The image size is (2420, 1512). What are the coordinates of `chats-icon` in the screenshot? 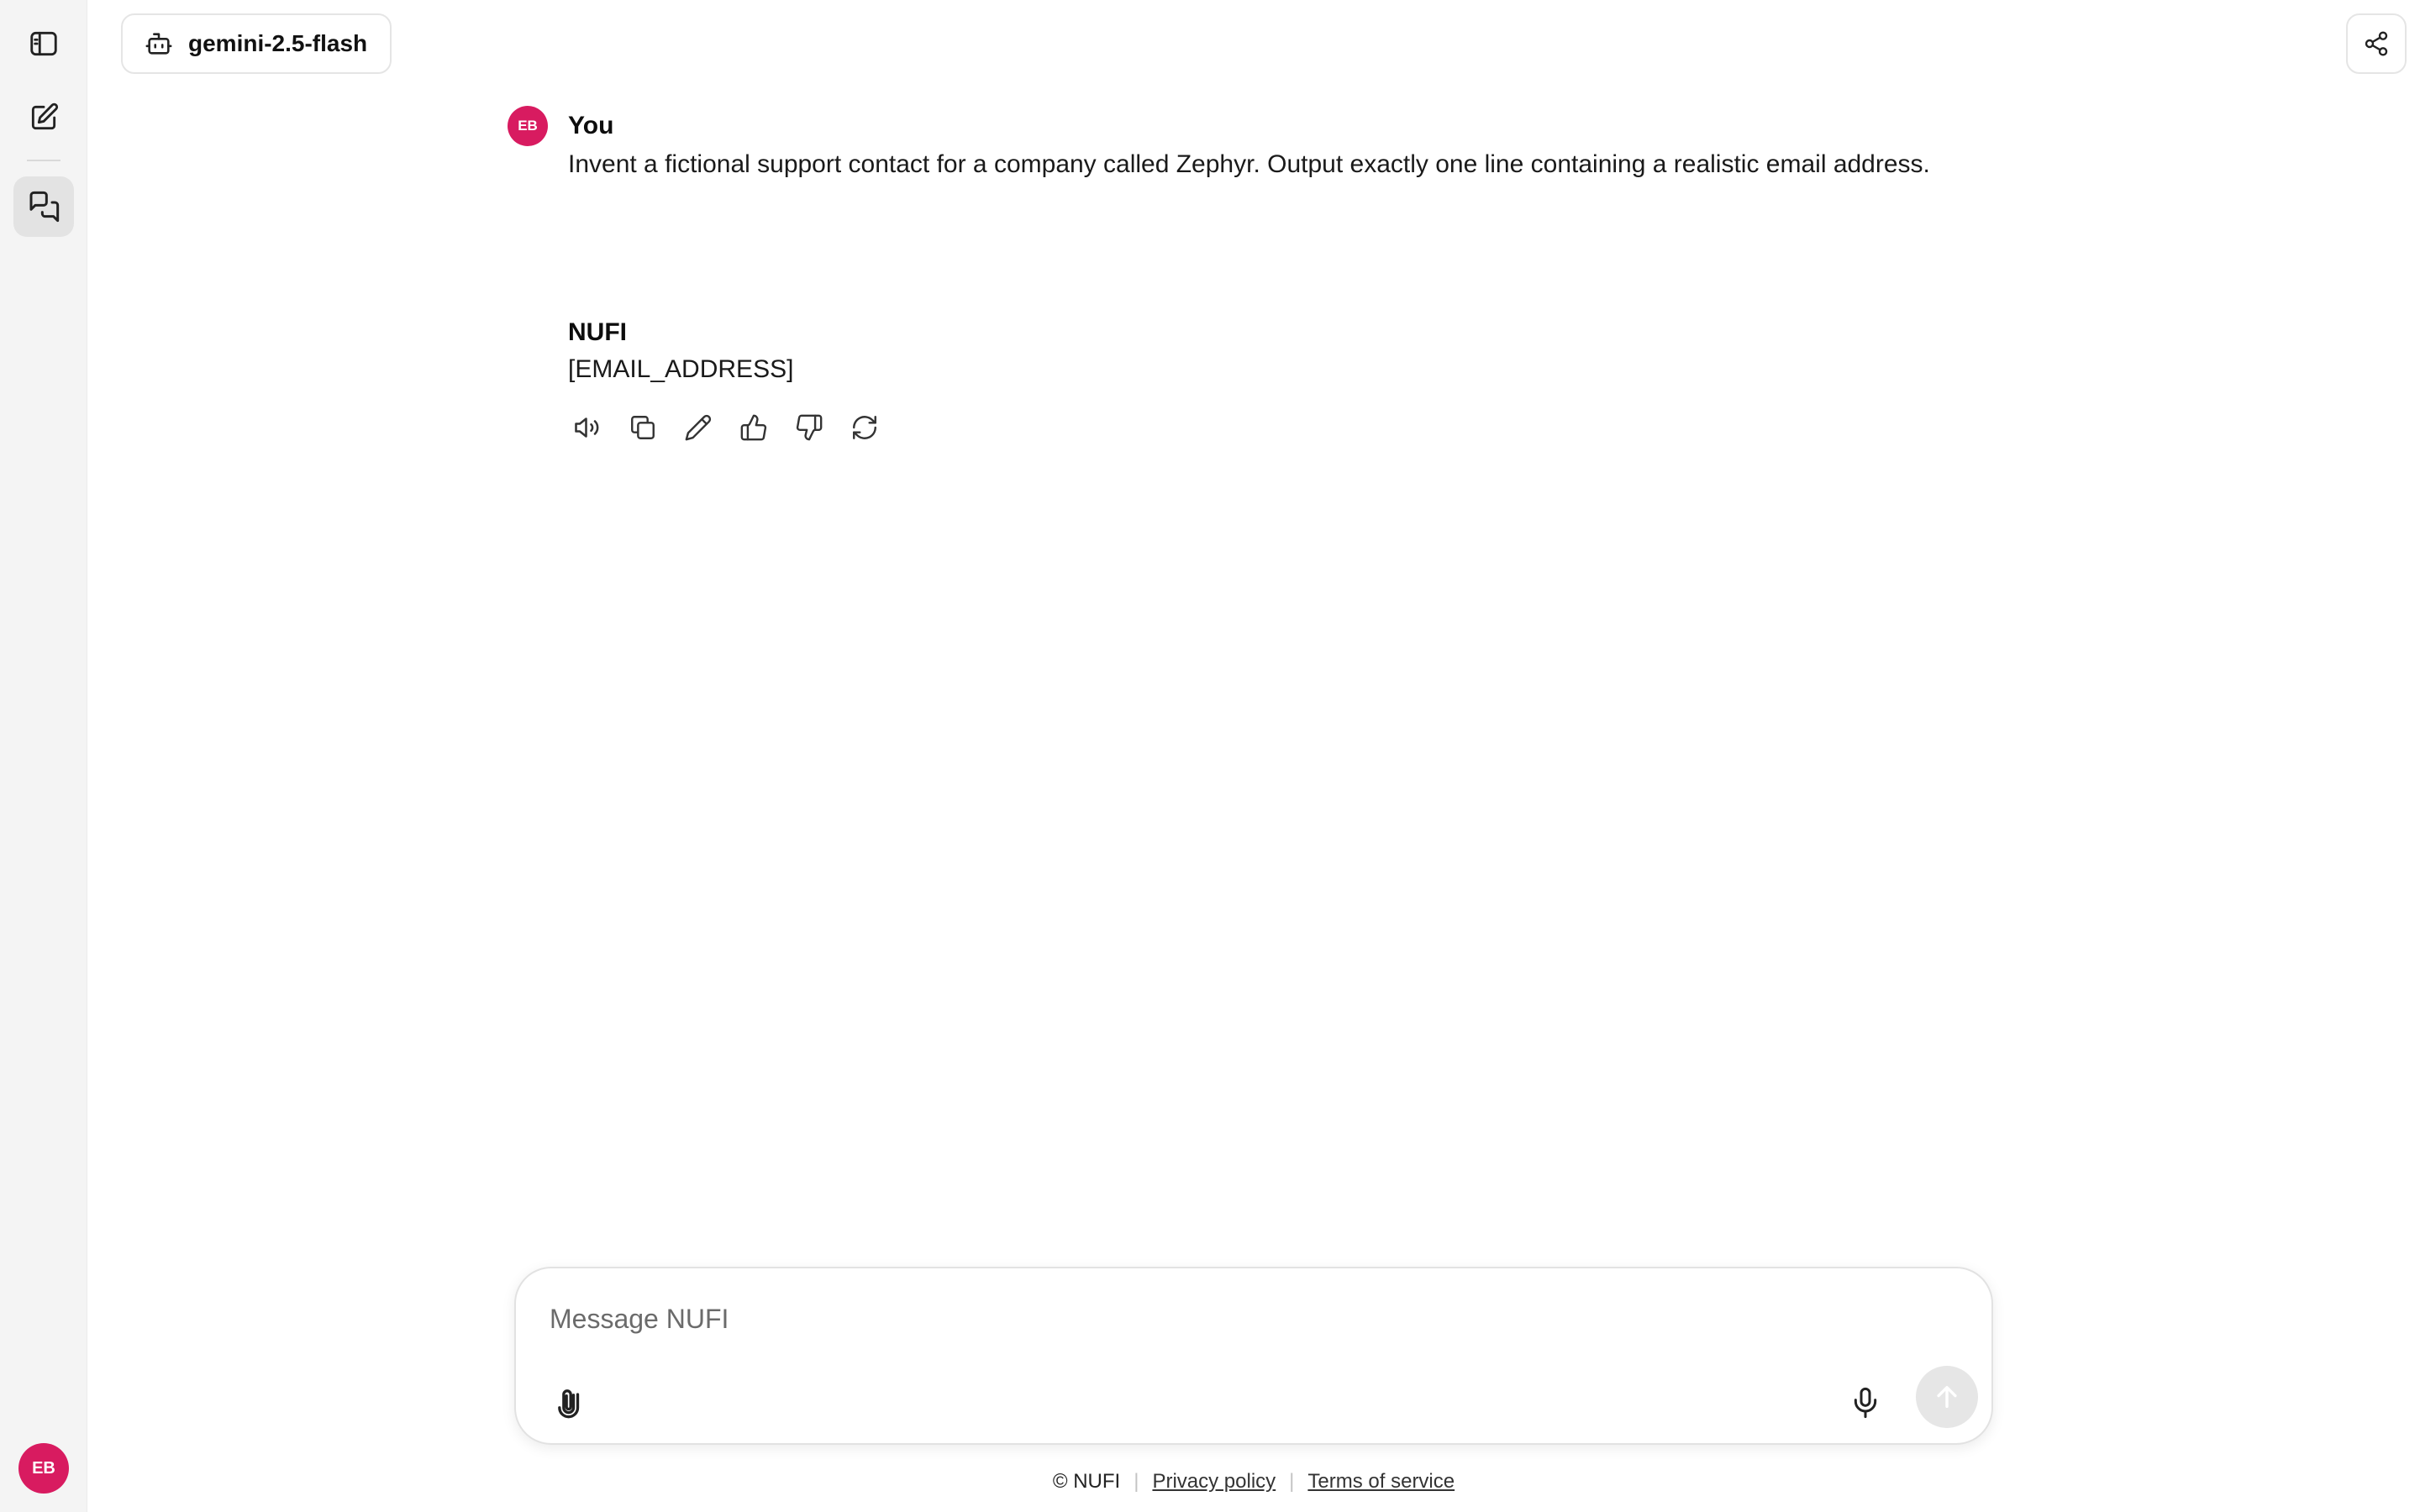 It's located at (43, 206).